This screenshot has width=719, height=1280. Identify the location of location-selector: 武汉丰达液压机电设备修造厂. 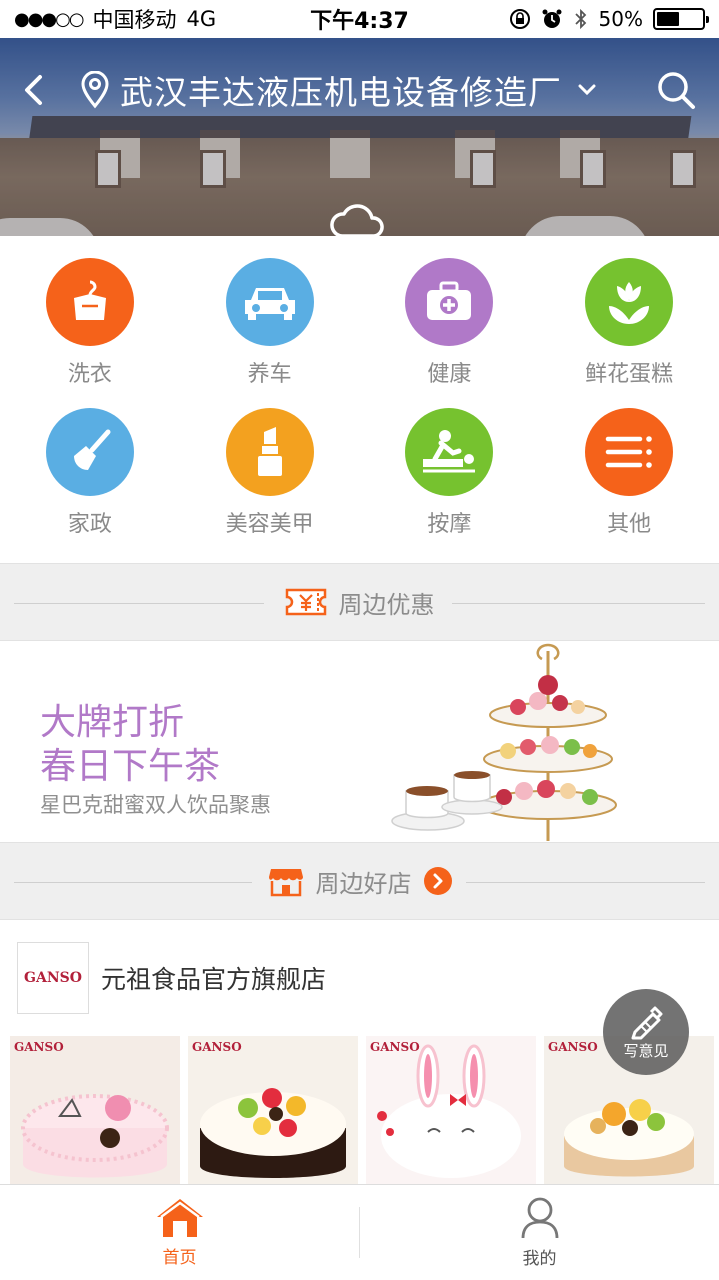
(338, 90).